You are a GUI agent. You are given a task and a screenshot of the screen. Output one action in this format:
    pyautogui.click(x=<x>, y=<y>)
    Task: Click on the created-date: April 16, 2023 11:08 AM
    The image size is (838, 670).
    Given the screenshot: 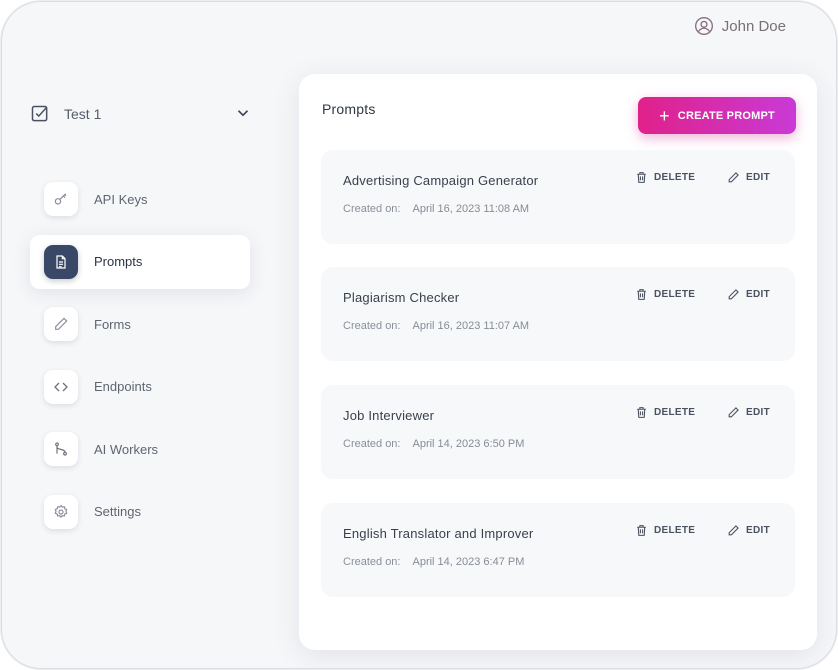 What is the action you would take?
    pyautogui.click(x=471, y=209)
    